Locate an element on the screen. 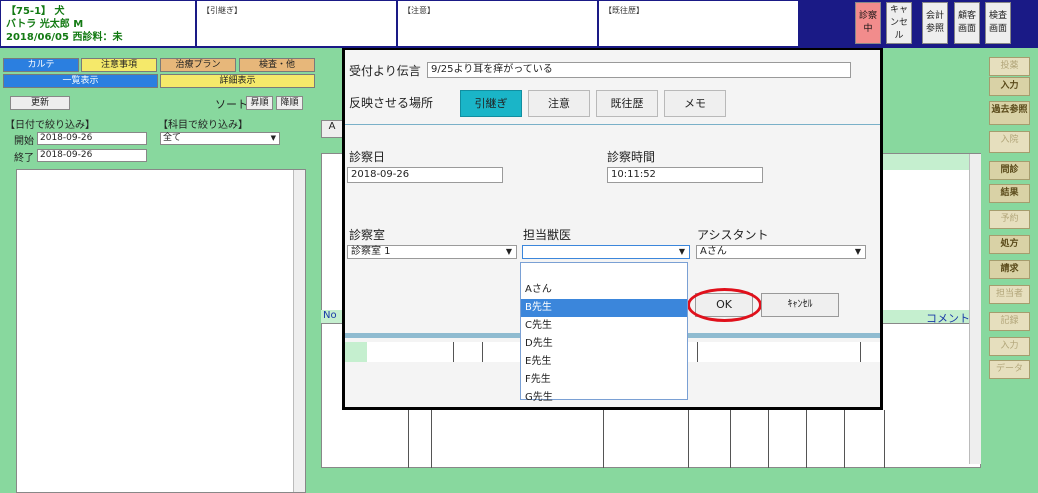 This screenshot has width=1038, height=493. right-button-5: 結果 is located at coordinates (1009, 193).